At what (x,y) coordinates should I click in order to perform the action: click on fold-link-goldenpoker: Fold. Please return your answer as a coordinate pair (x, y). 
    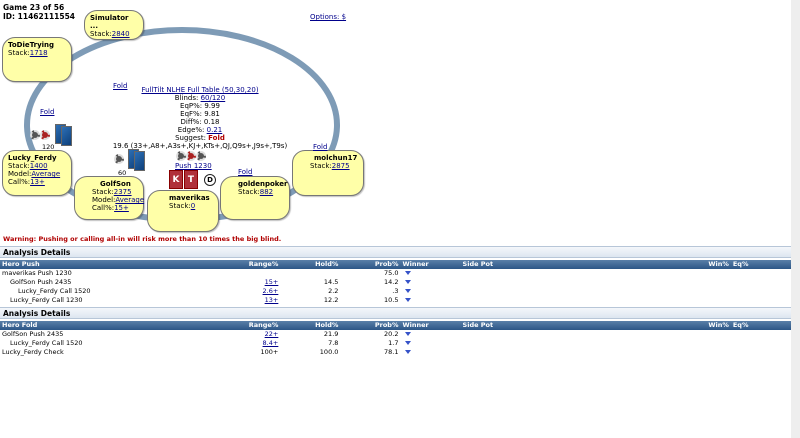
    Looking at the image, I should click on (245, 172).